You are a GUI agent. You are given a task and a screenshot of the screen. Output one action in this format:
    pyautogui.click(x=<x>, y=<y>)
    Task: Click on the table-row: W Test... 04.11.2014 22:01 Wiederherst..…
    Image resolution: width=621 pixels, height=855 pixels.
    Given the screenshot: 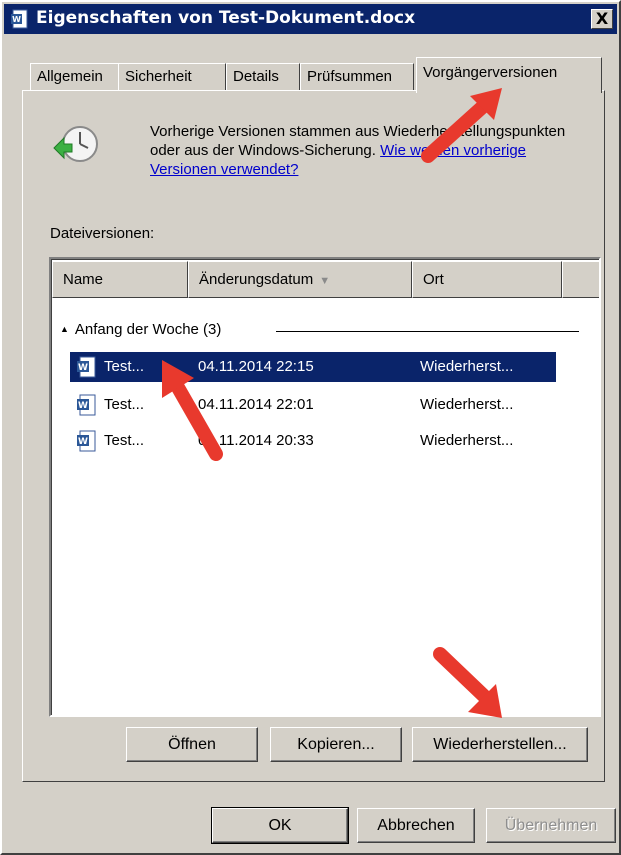 What is the action you would take?
    pyautogui.click(x=313, y=405)
    